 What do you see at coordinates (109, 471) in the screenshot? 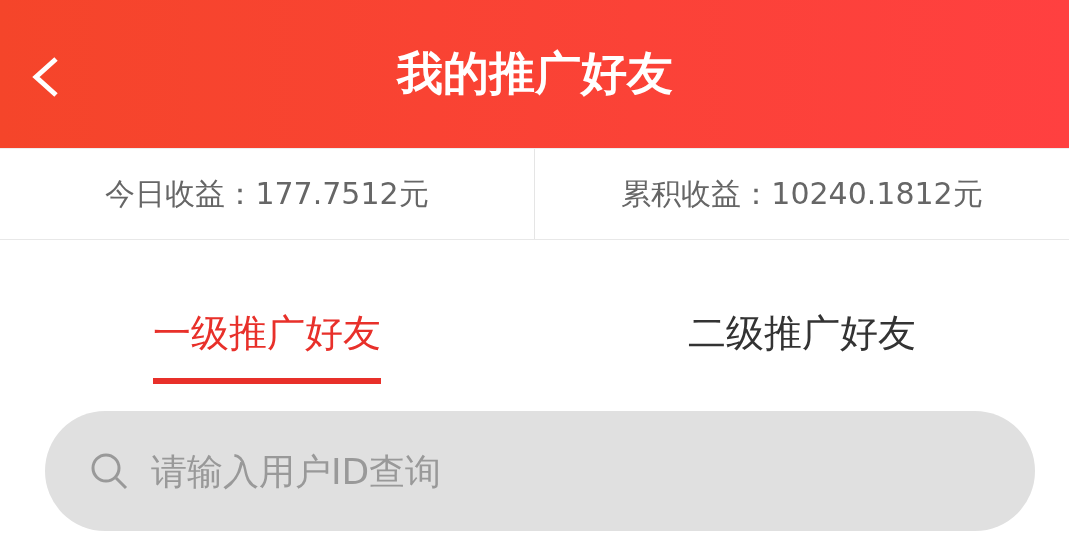
I see `search-icon` at bounding box center [109, 471].